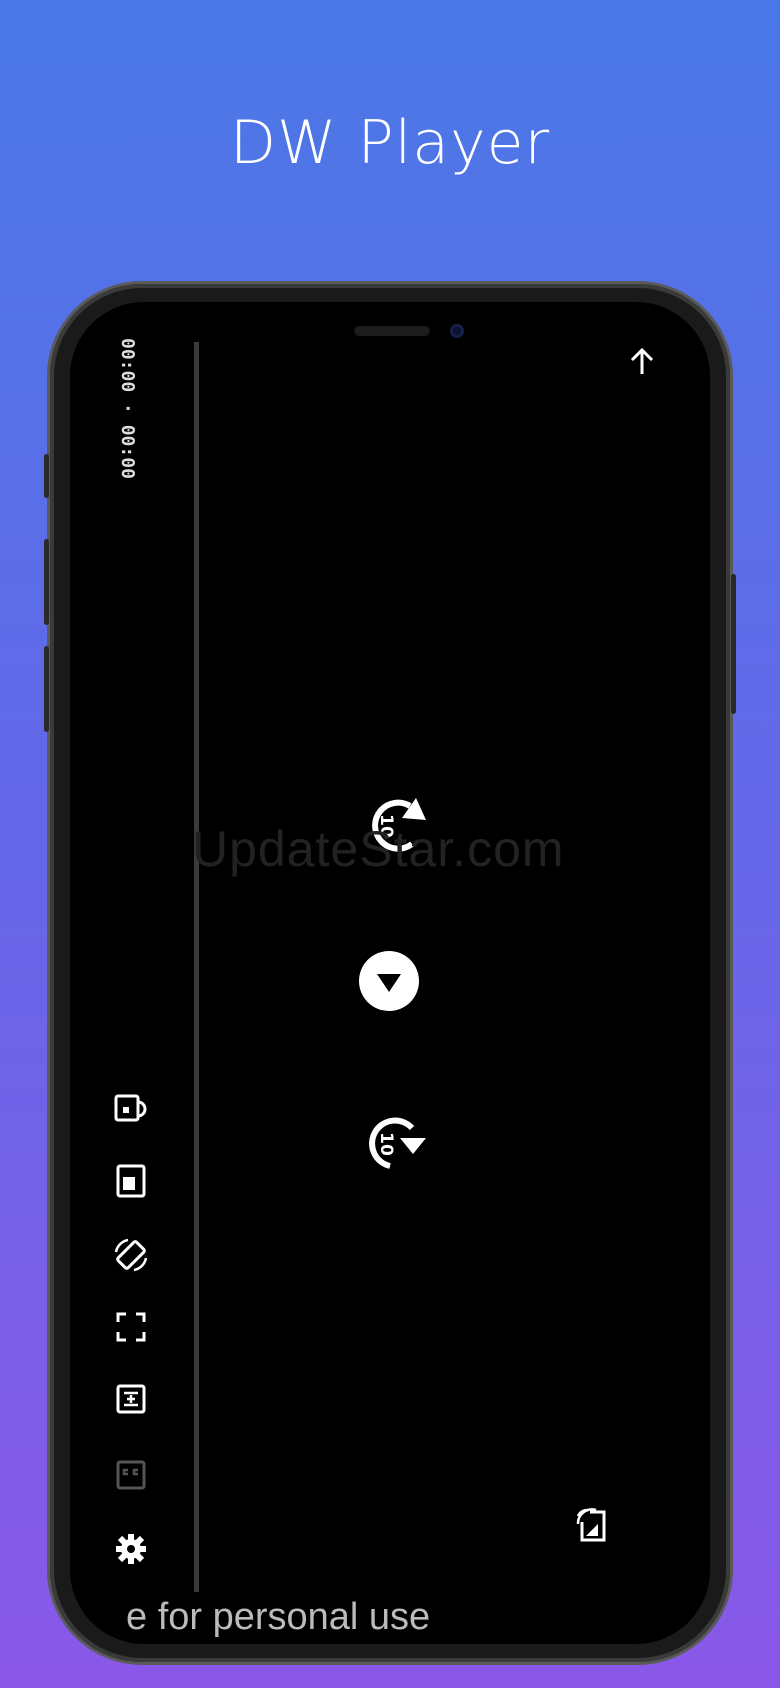 The height and width of the screenshot is (1688, 780). Describe the element at coordinates (733, 644) in the screenshot. I see `phone-power-button` at that location.